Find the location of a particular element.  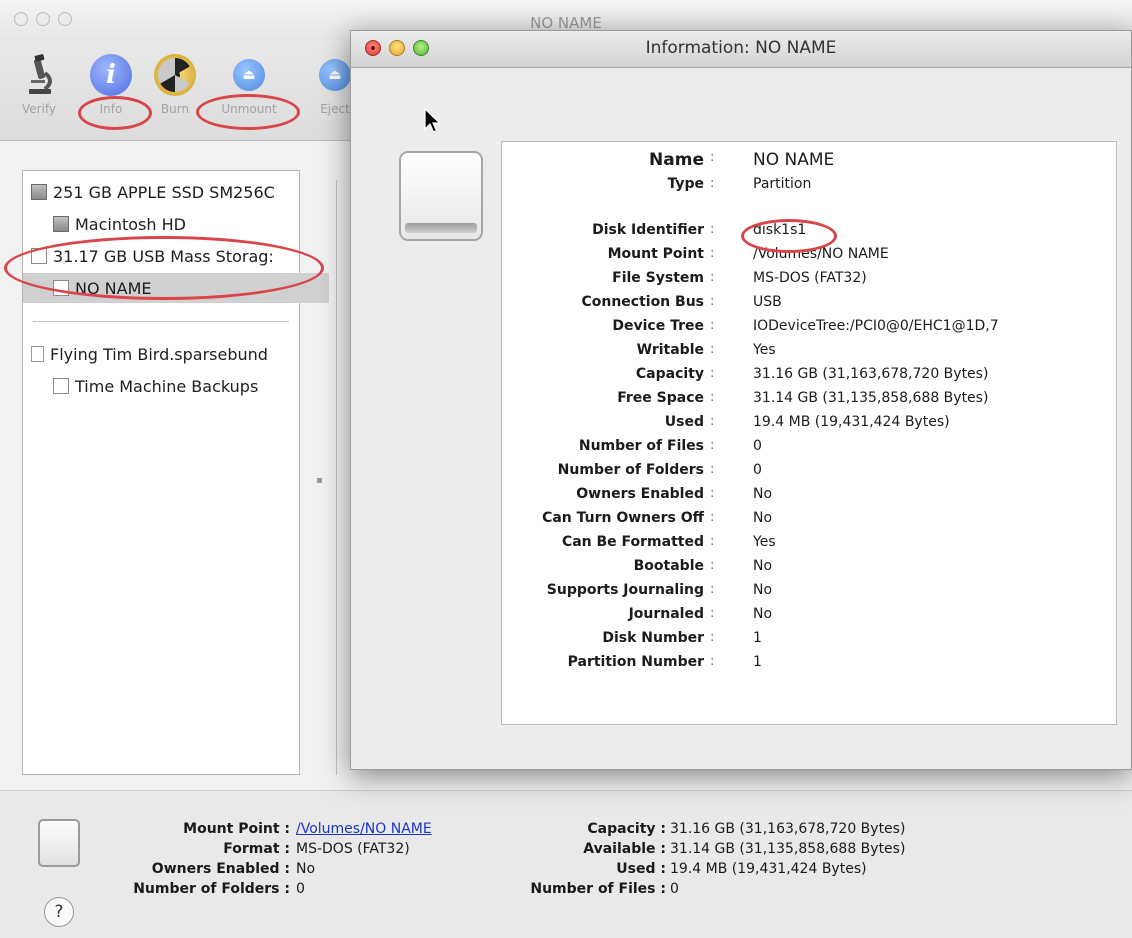

info-icon: i is located at coordinates (111, 75).